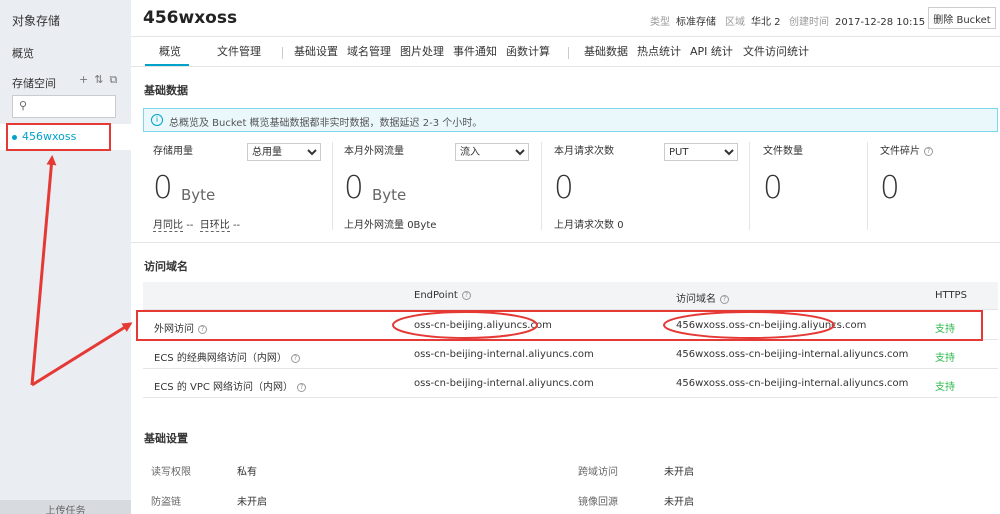 The width and height of the screenshot is (1000, 514). Describe the element at coordinates (570, 296) in the screenshot. I see `table-header: EndPoint? 访问域名? HTTPS` at that location.